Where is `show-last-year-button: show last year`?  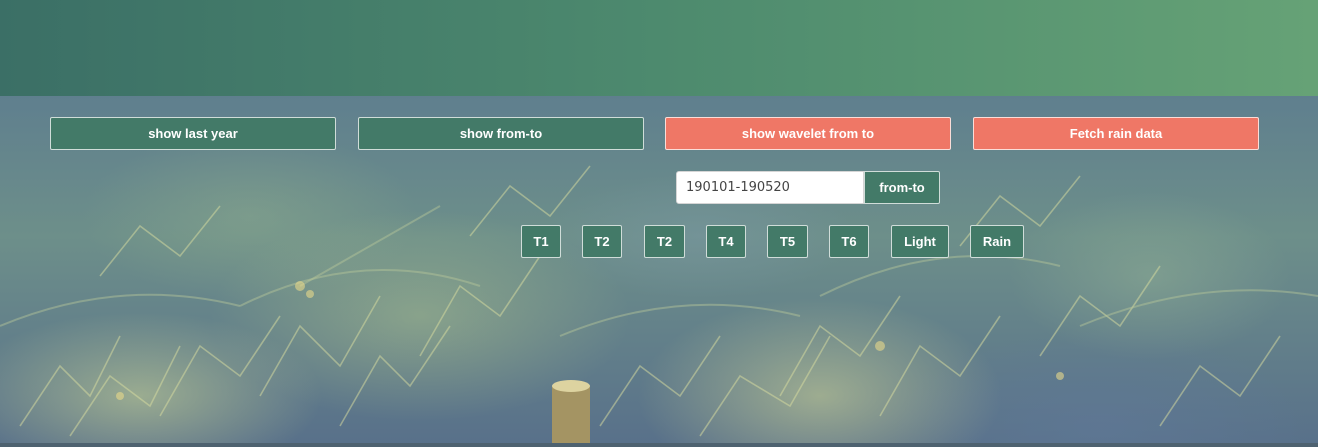
show-last-year-button: show last year is located at coordinates (193, 133).